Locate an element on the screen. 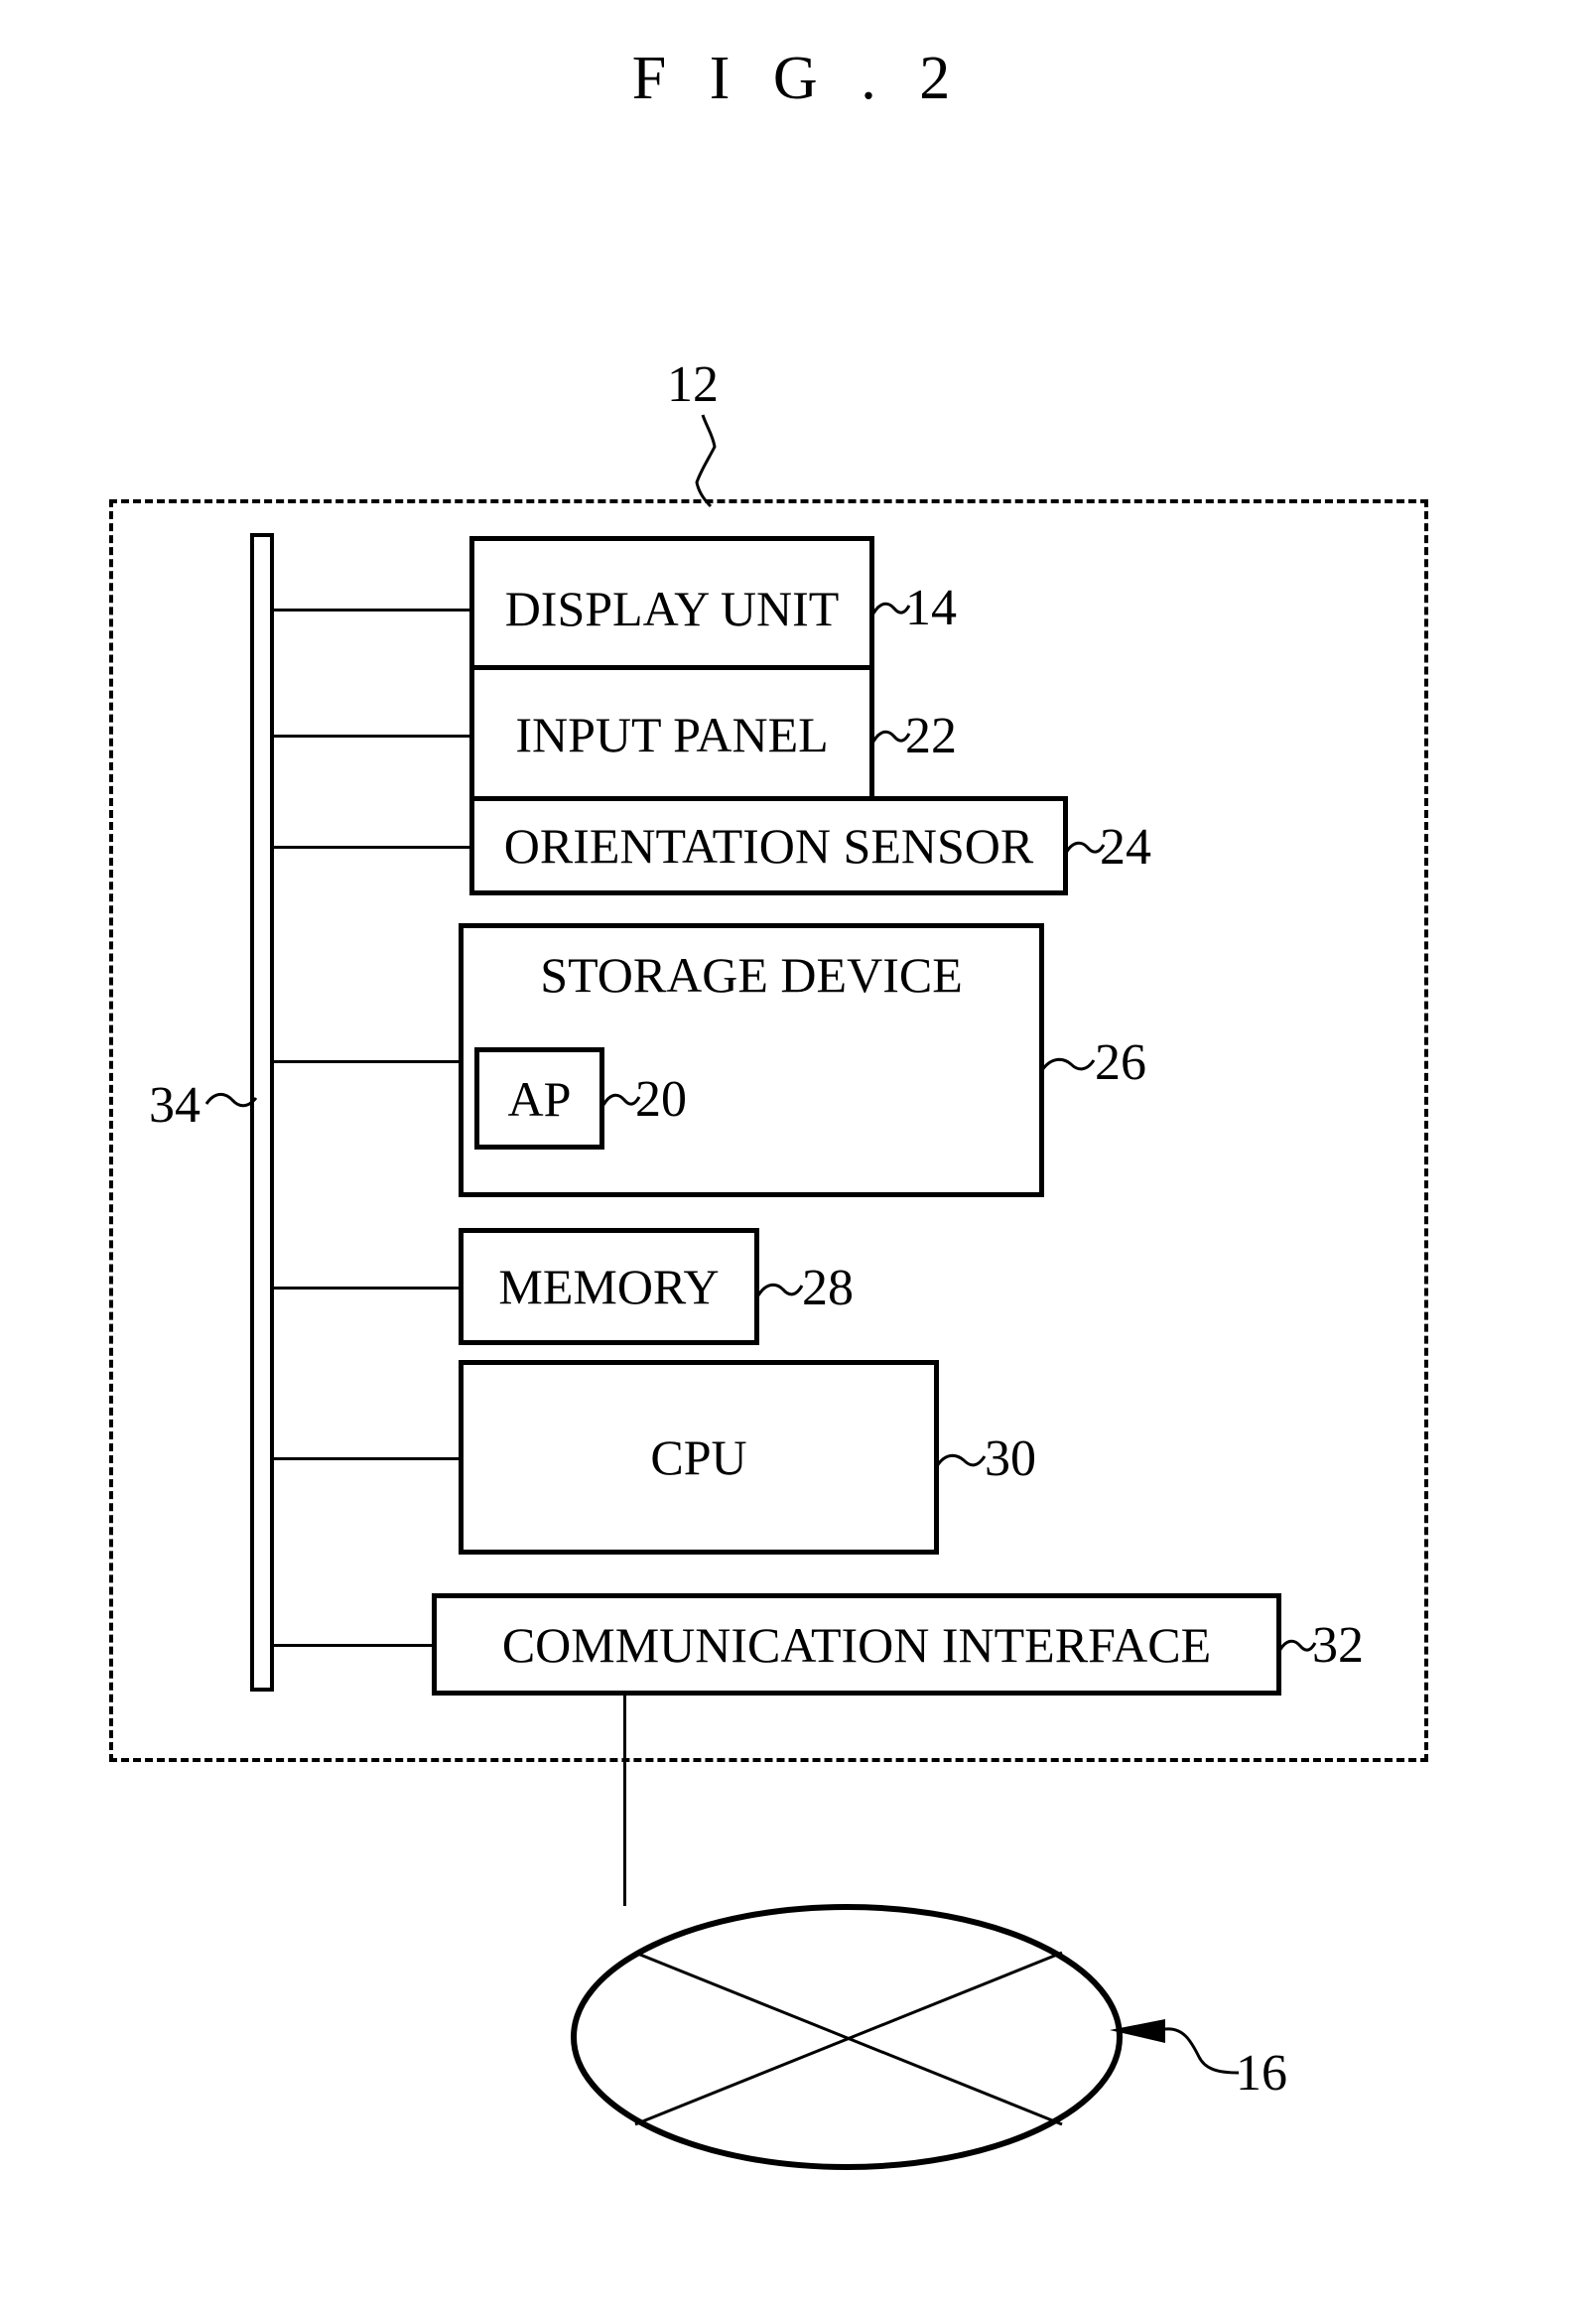 Image resolution: width=1596 pixels, height=2311 pixels. network-symbol is located at coordinates (847, 2037).